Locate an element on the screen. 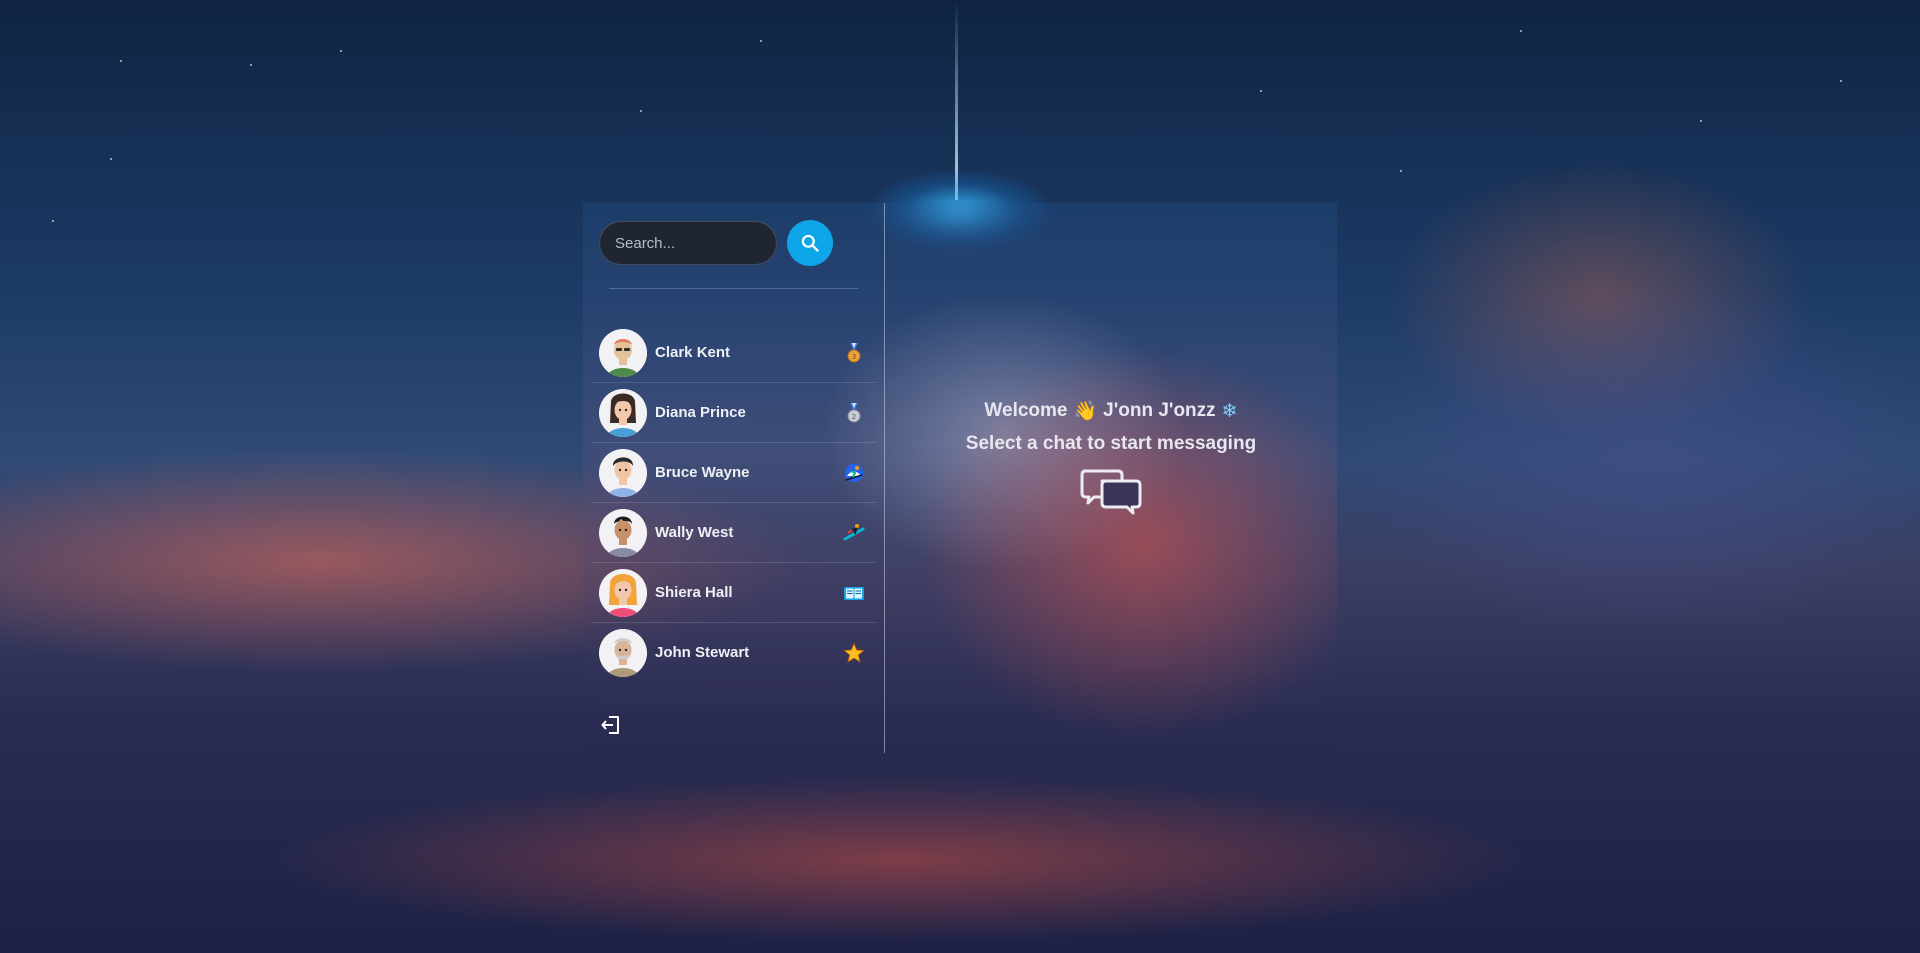 The image size is (1920, 953). search-bar is located at coordinates (733, 243).